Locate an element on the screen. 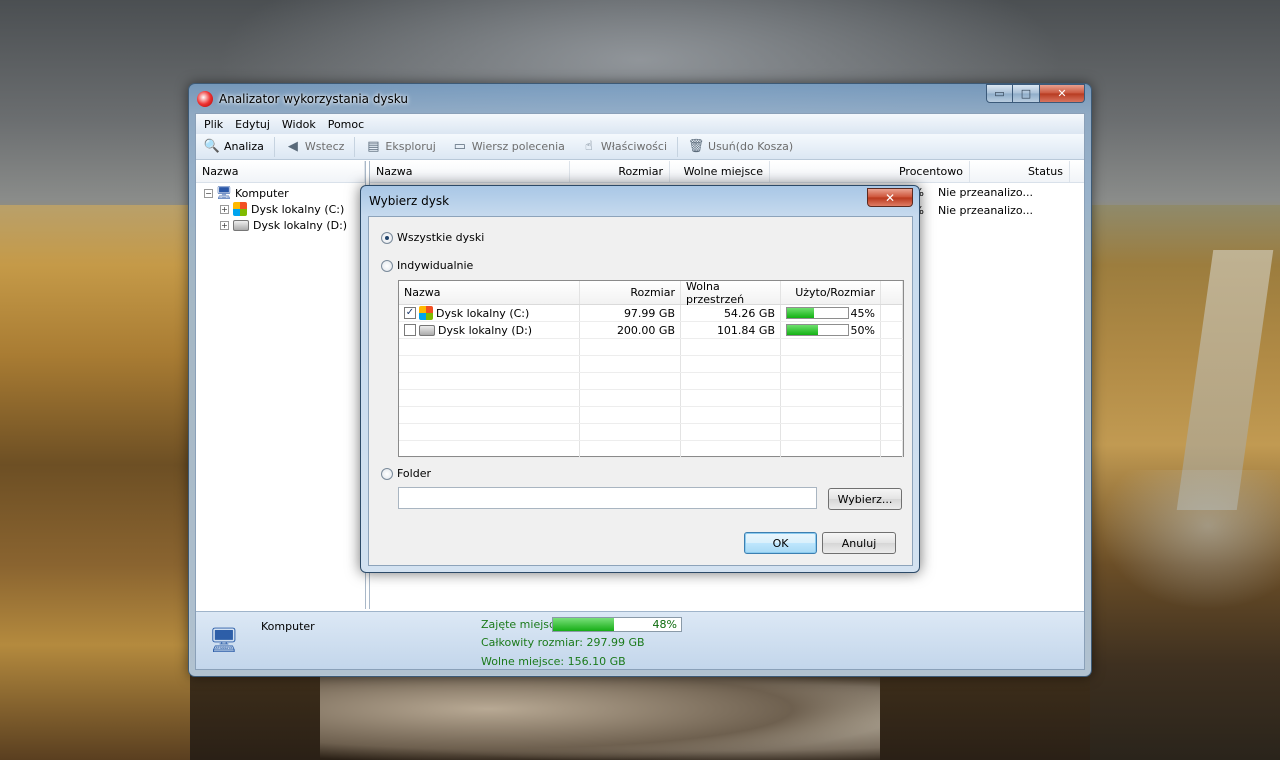 This screenshot has height=760, width=1280. col-drive-free: Wolna przestrzeń is located at coordinates (731, 293).